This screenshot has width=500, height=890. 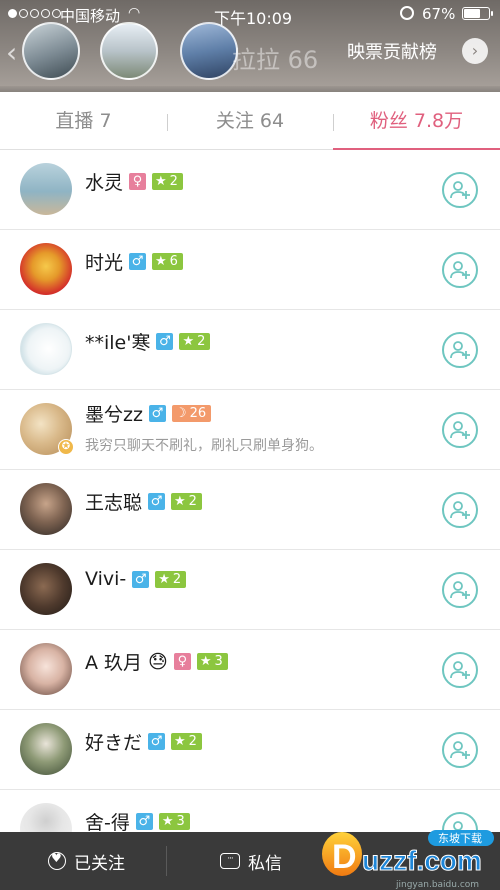 What do you see at coordinates (83, 121) in the screenshot?
I see `tab-live: 直播 7` at bounding box center [83, 121].